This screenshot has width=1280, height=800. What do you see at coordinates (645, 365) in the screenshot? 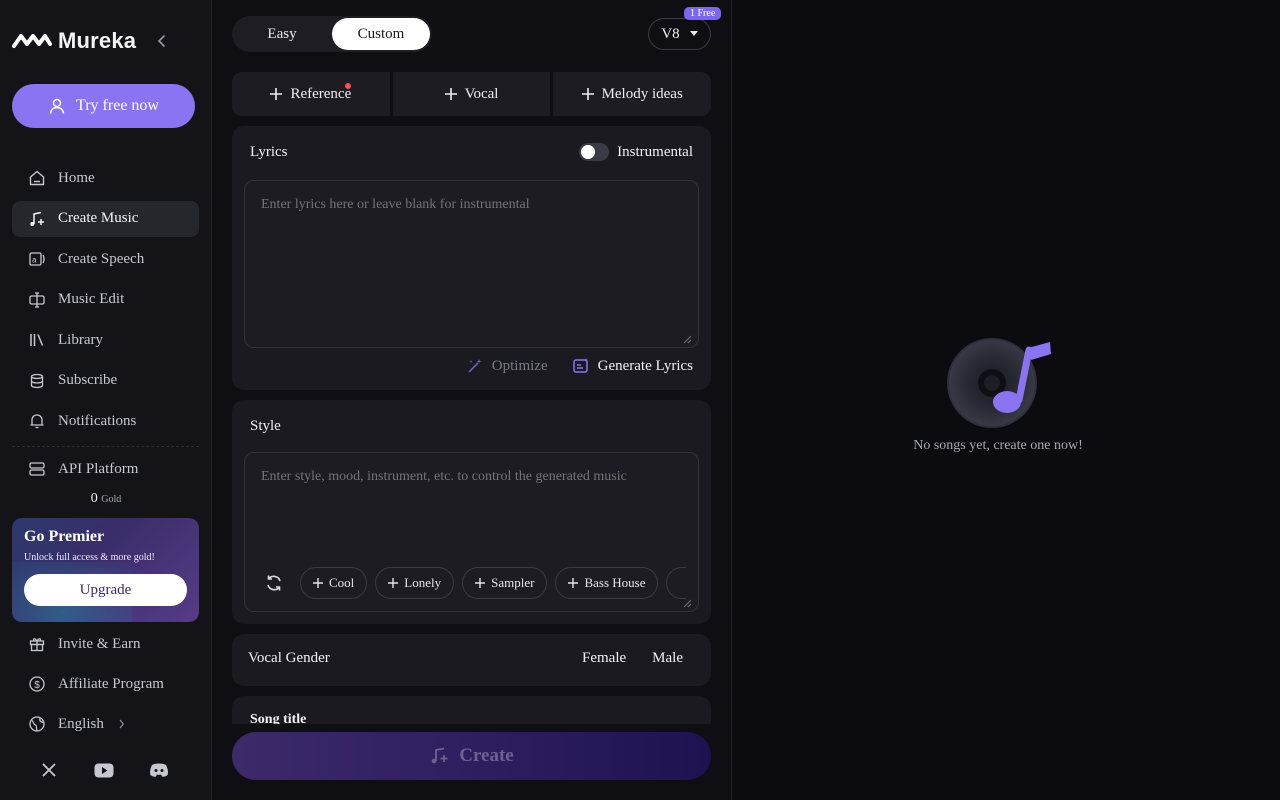
I see `generate-lyrics-label: Generate Lyrics` at bounding box center [645, 365].